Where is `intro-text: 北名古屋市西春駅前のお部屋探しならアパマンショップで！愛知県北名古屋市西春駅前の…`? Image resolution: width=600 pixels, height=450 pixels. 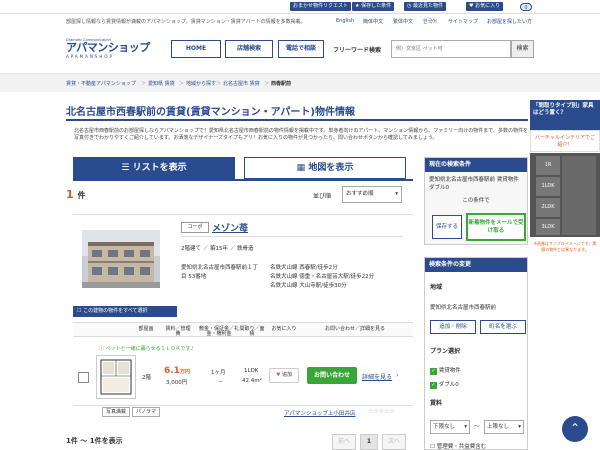 intro-text: 北名古屋市西春駅前のお部屋探しならアパマンショップで！愛知県北名古屋市西春駅前の… is located at coordinates (301, 134).